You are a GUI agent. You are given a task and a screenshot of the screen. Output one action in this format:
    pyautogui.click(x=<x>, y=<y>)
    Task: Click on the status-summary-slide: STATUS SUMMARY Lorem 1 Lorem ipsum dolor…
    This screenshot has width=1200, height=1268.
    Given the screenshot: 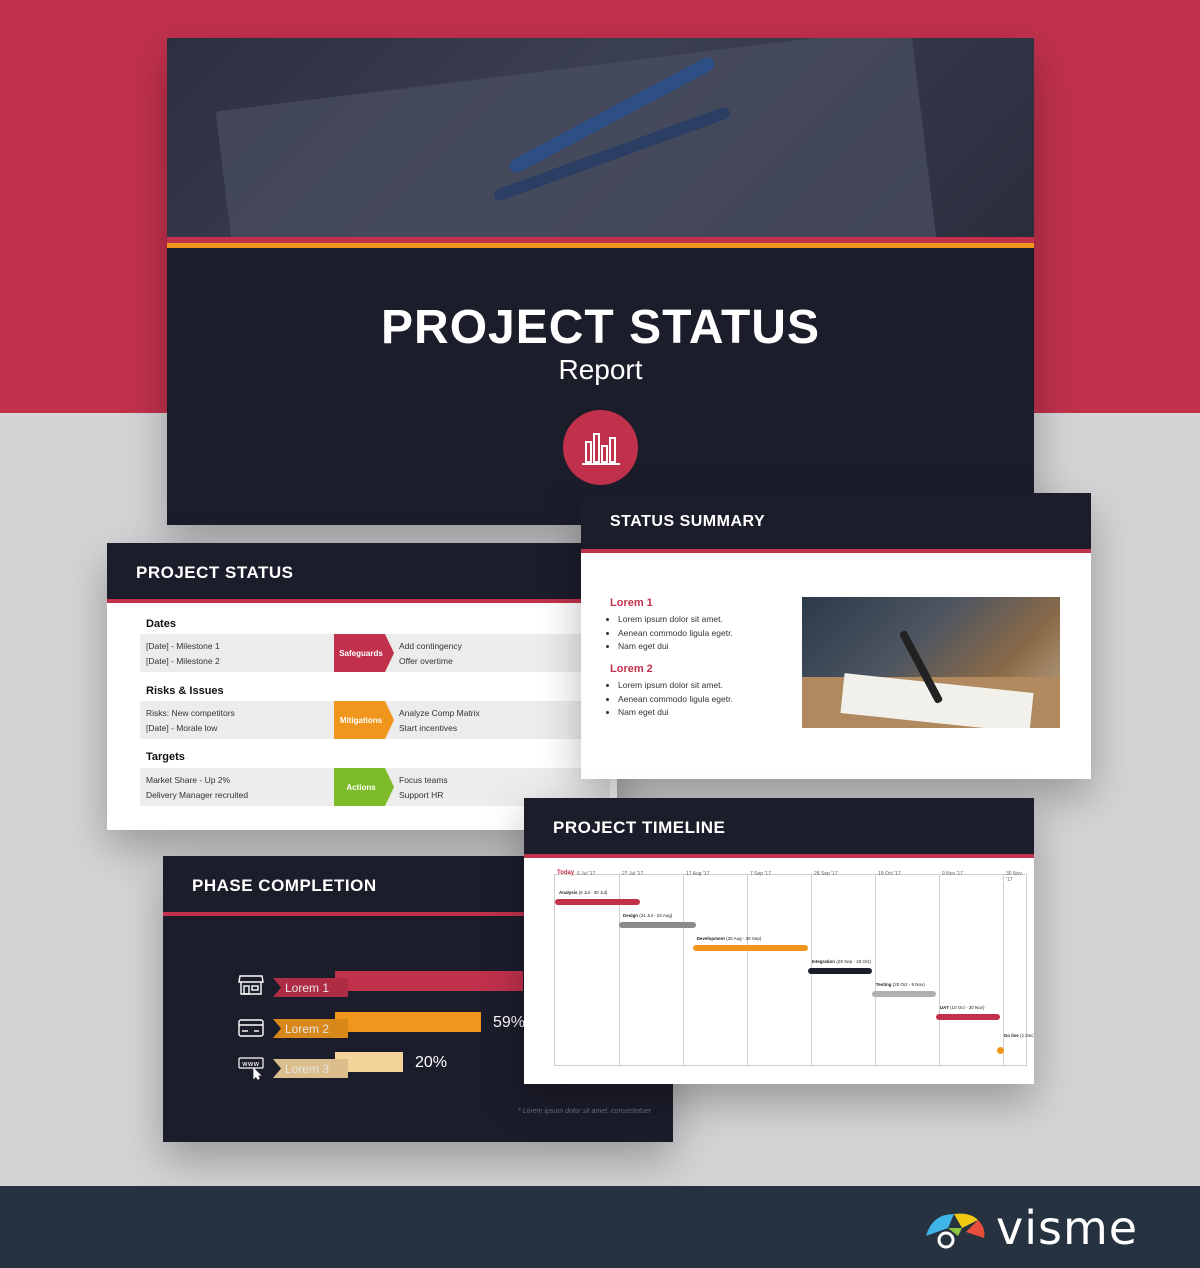 What is the action you would take?
    pyautogui.click(x=836, y=636)
    